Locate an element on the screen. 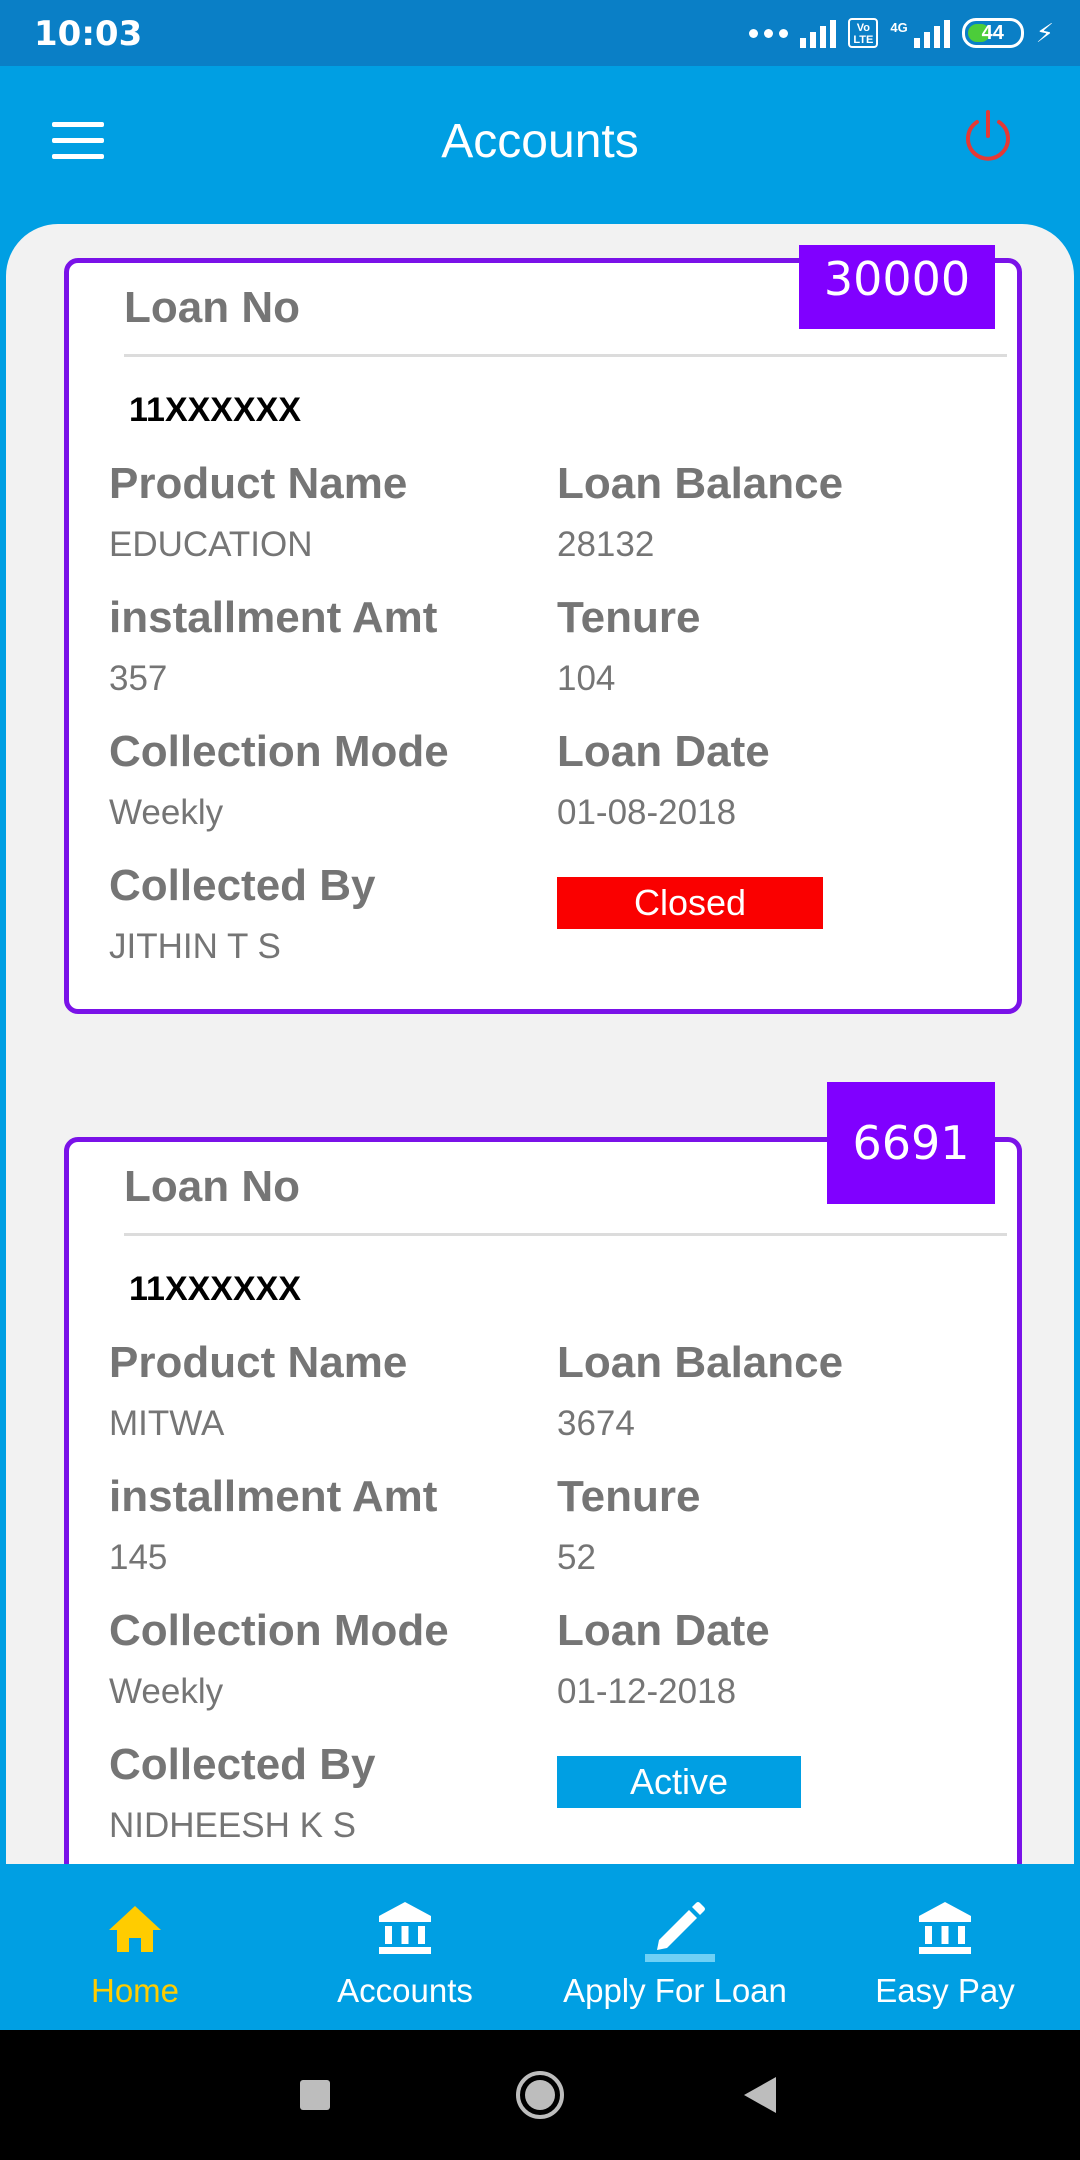 This screenshot has width=1080, height=2160. battery-level: 44 is located at coordinates (992, 32).